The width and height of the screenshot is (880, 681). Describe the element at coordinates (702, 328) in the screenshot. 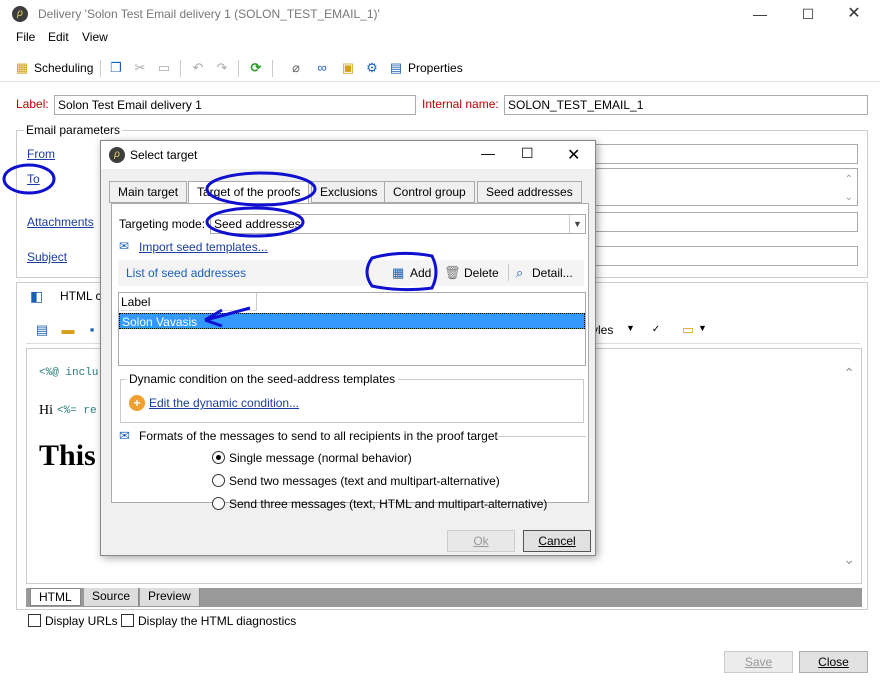

I see `insert-chevron-icon: ▼` at that location.